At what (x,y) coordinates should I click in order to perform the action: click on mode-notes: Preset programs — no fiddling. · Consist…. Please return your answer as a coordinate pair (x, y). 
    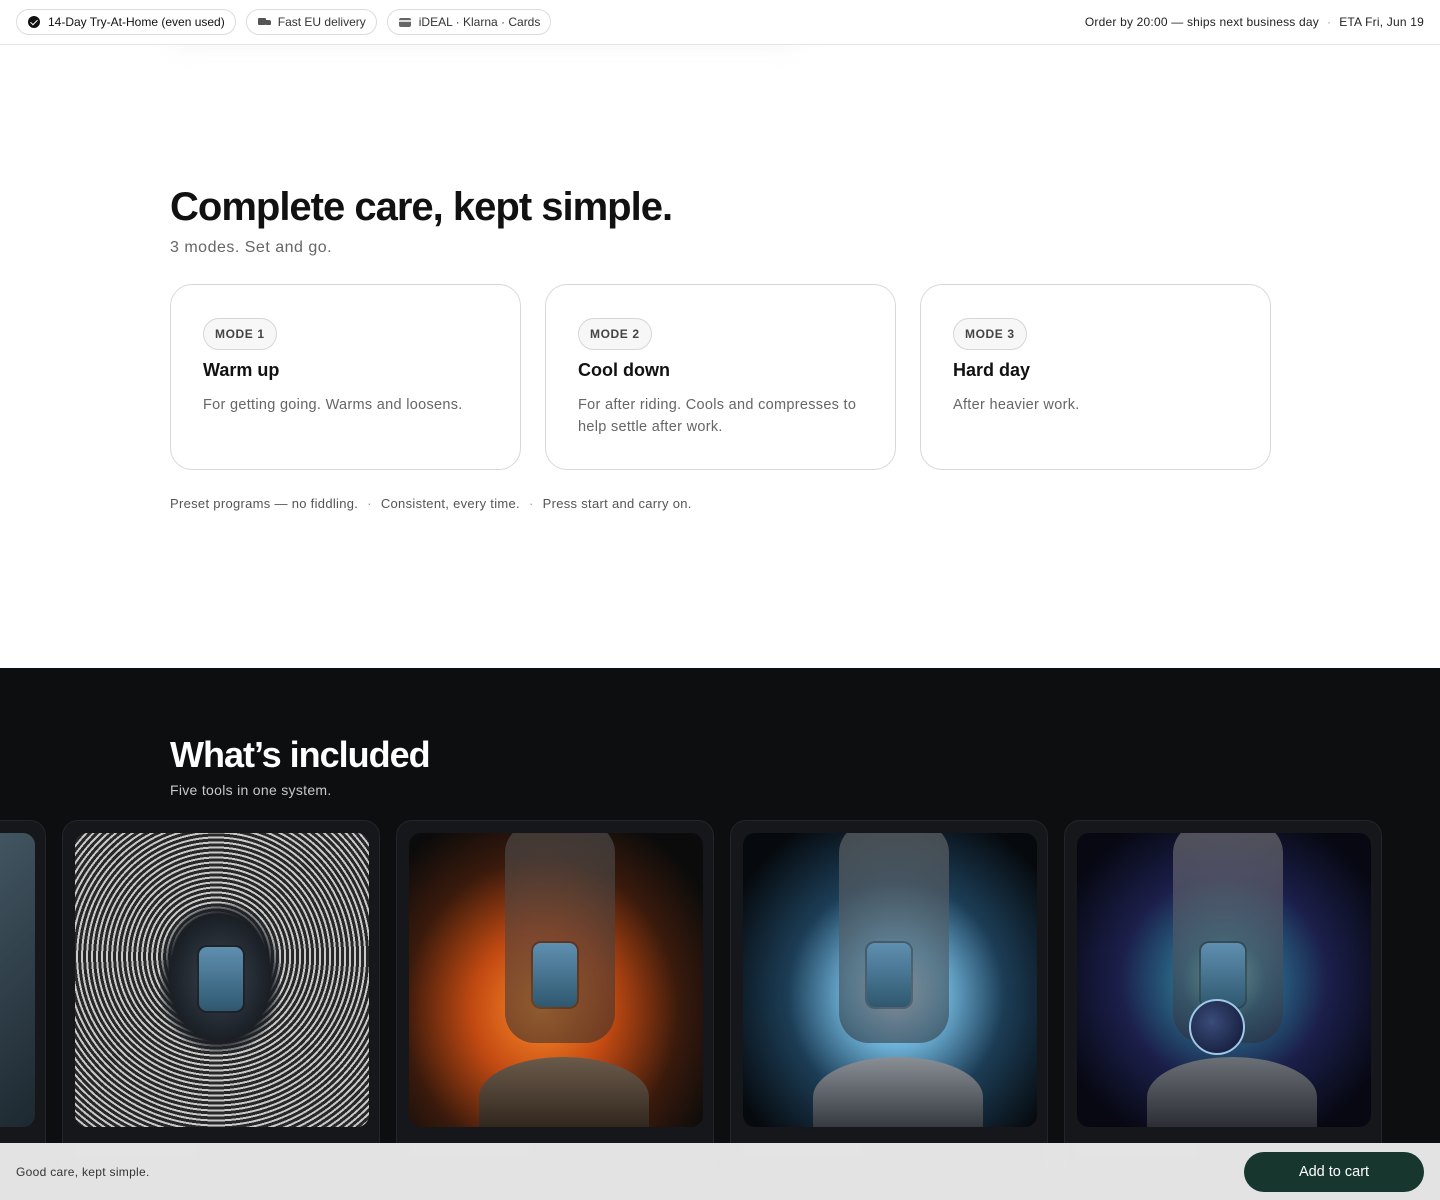
    Looking at the image, I should click on (431, 503).